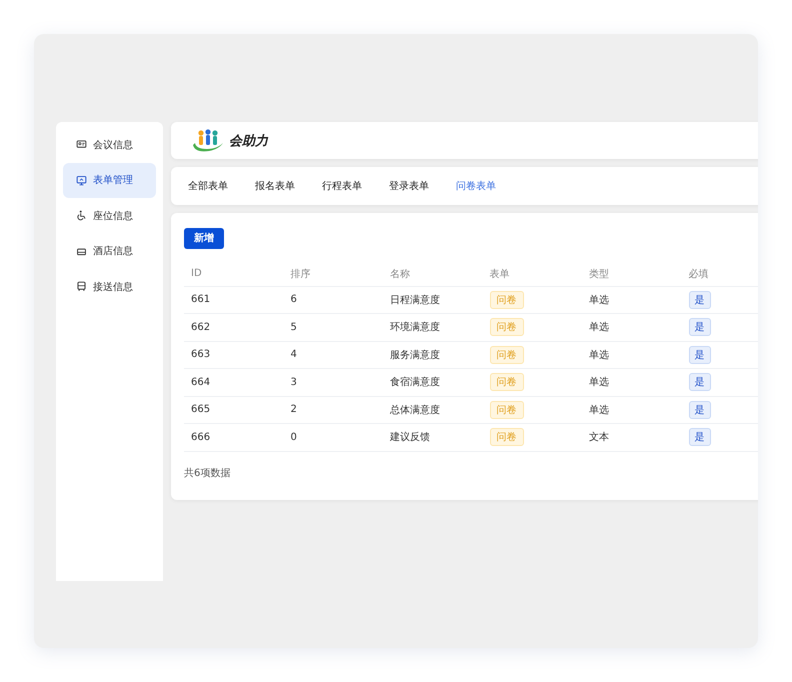 The height and width of the screenshot is (682, 792). I want to click on table-cell-text: 5, so click(294, 327).